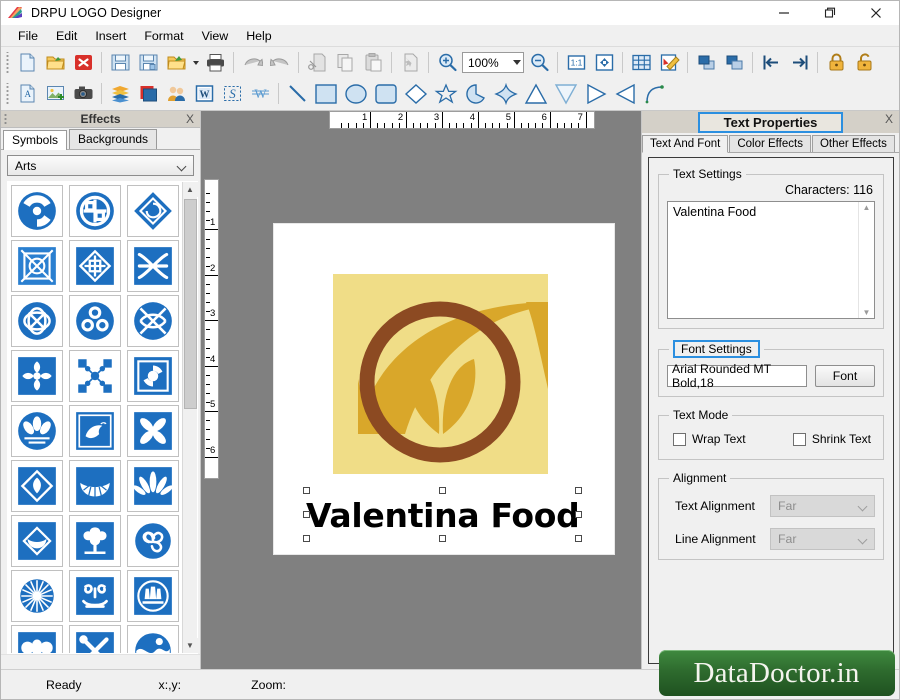 The image size is (900, 700). I want to click on scroll-down-icon: ▼, so click(190, 645).